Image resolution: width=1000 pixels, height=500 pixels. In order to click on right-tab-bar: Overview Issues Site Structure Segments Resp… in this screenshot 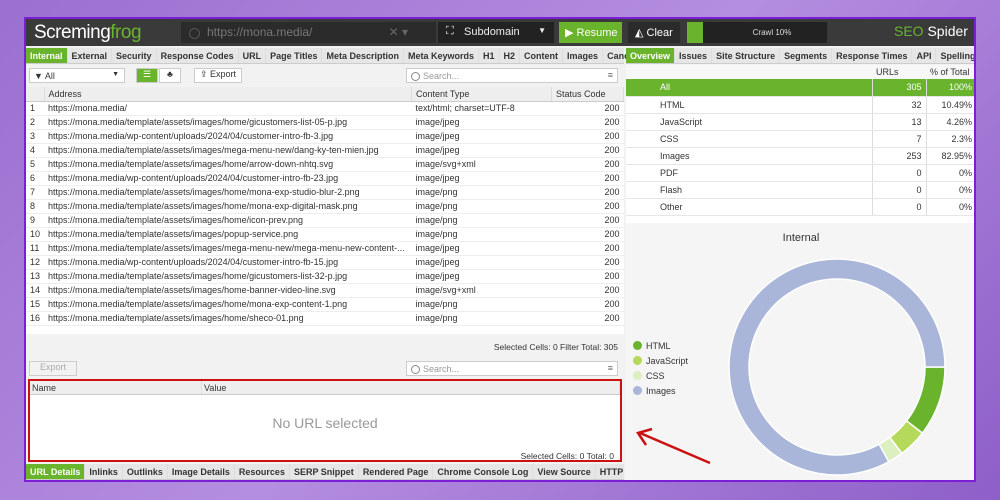, I will do `click(800, 56)`.